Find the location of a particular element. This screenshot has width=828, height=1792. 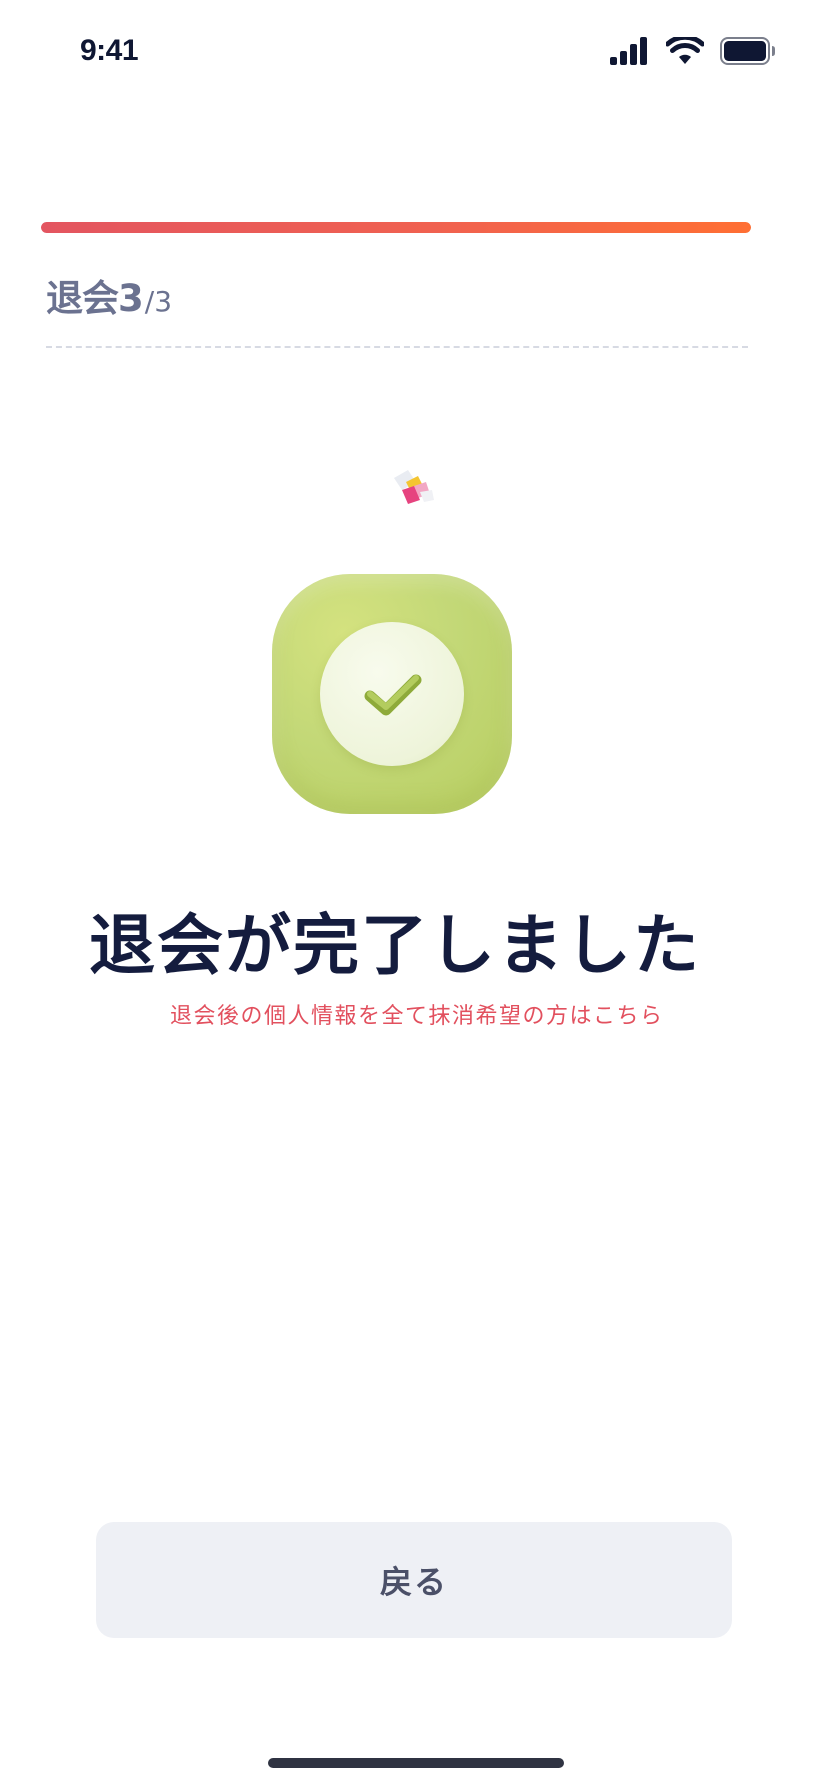

step-indicator: 退会3 / 3 is located at coordinates (109, 295).